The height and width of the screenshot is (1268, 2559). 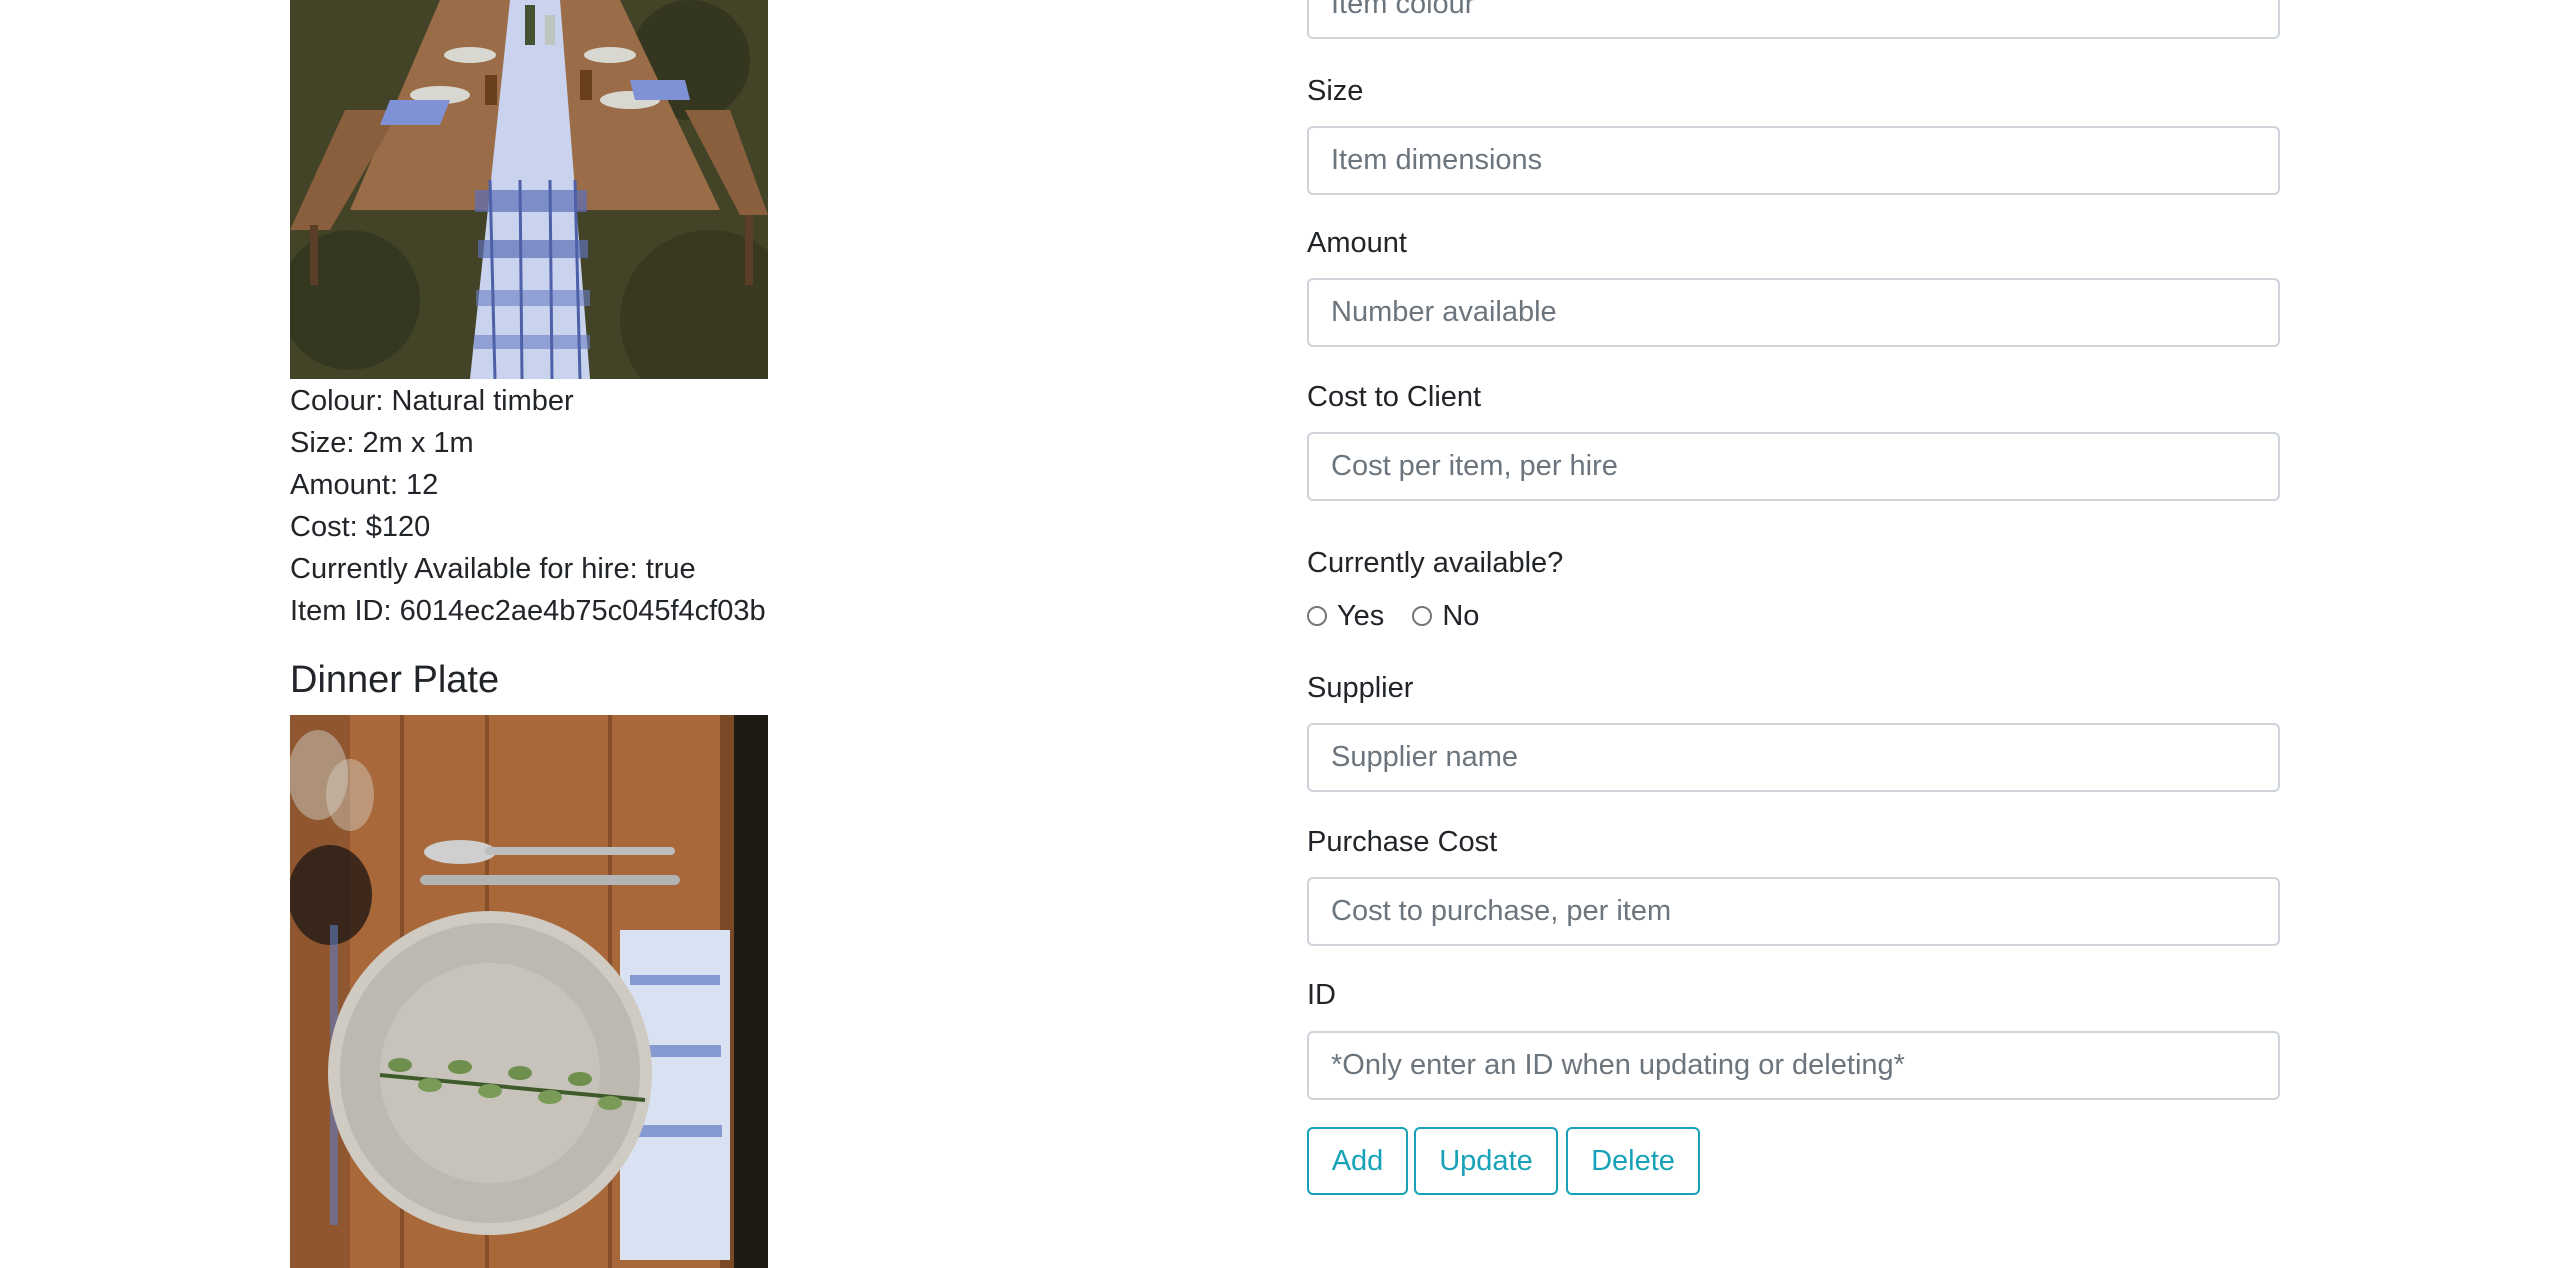 I want to click on no-radio-label: No, so click(x=1460, y=616).